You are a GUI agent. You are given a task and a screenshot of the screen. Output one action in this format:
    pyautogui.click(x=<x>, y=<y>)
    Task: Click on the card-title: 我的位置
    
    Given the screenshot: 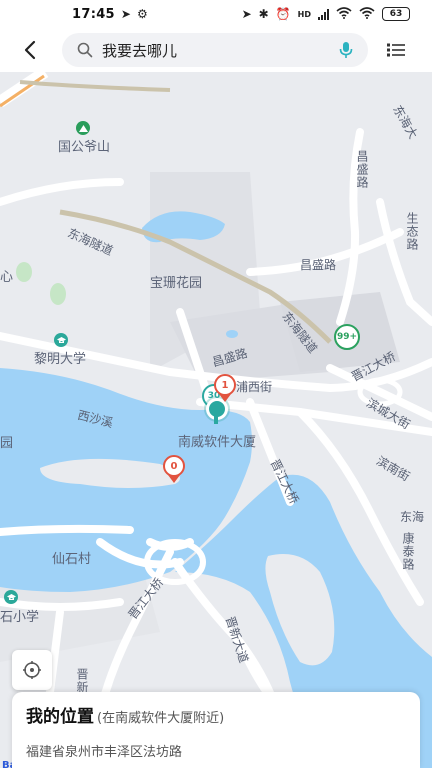 What is the action you would take?
    pyautogui.click(x=60, y=717)
    